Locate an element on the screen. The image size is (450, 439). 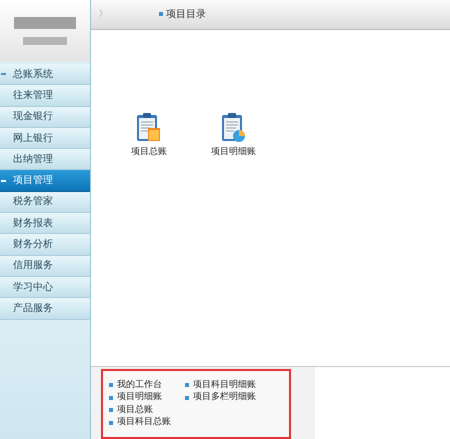
quick-link: 项目科目明细账 is located at coordinates (224, 385).